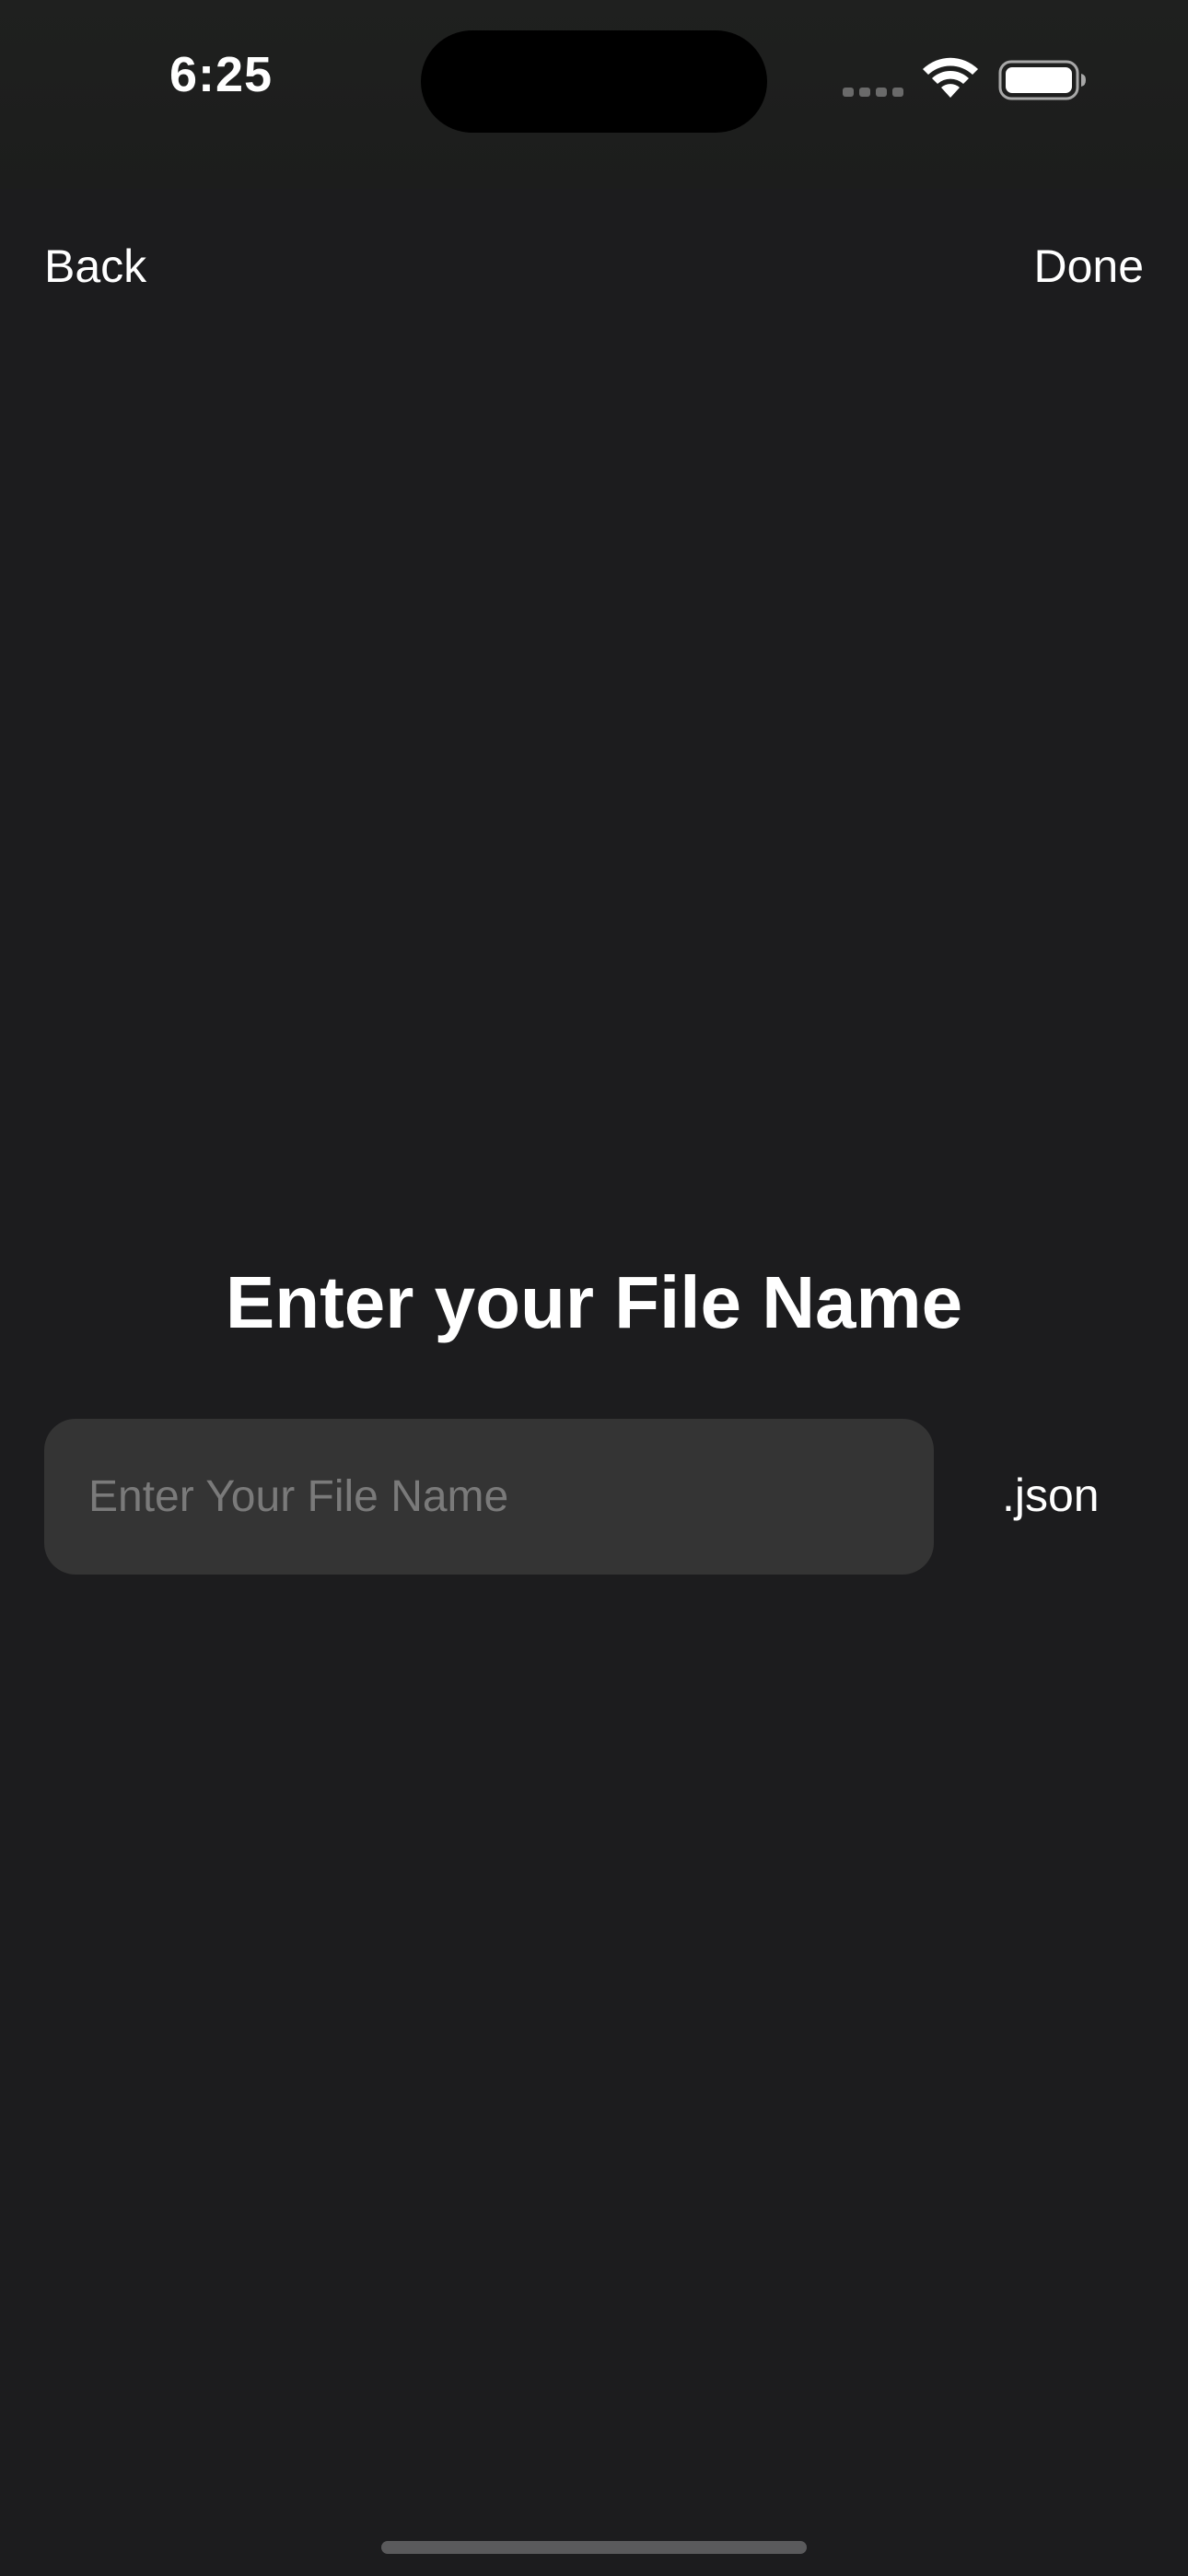 The height and width of the screenshot is (2576, 1188). I want to click on back-button: Back, so click(95, 266).